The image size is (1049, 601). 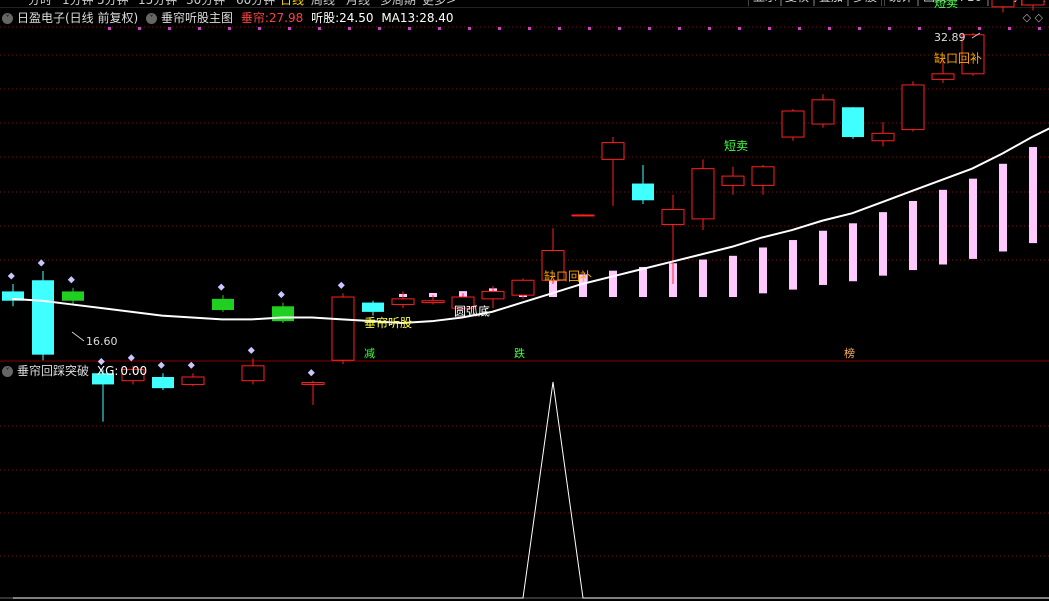 I want to click on legend-chuilian-value: 27.98, so click(x=286, y=18).